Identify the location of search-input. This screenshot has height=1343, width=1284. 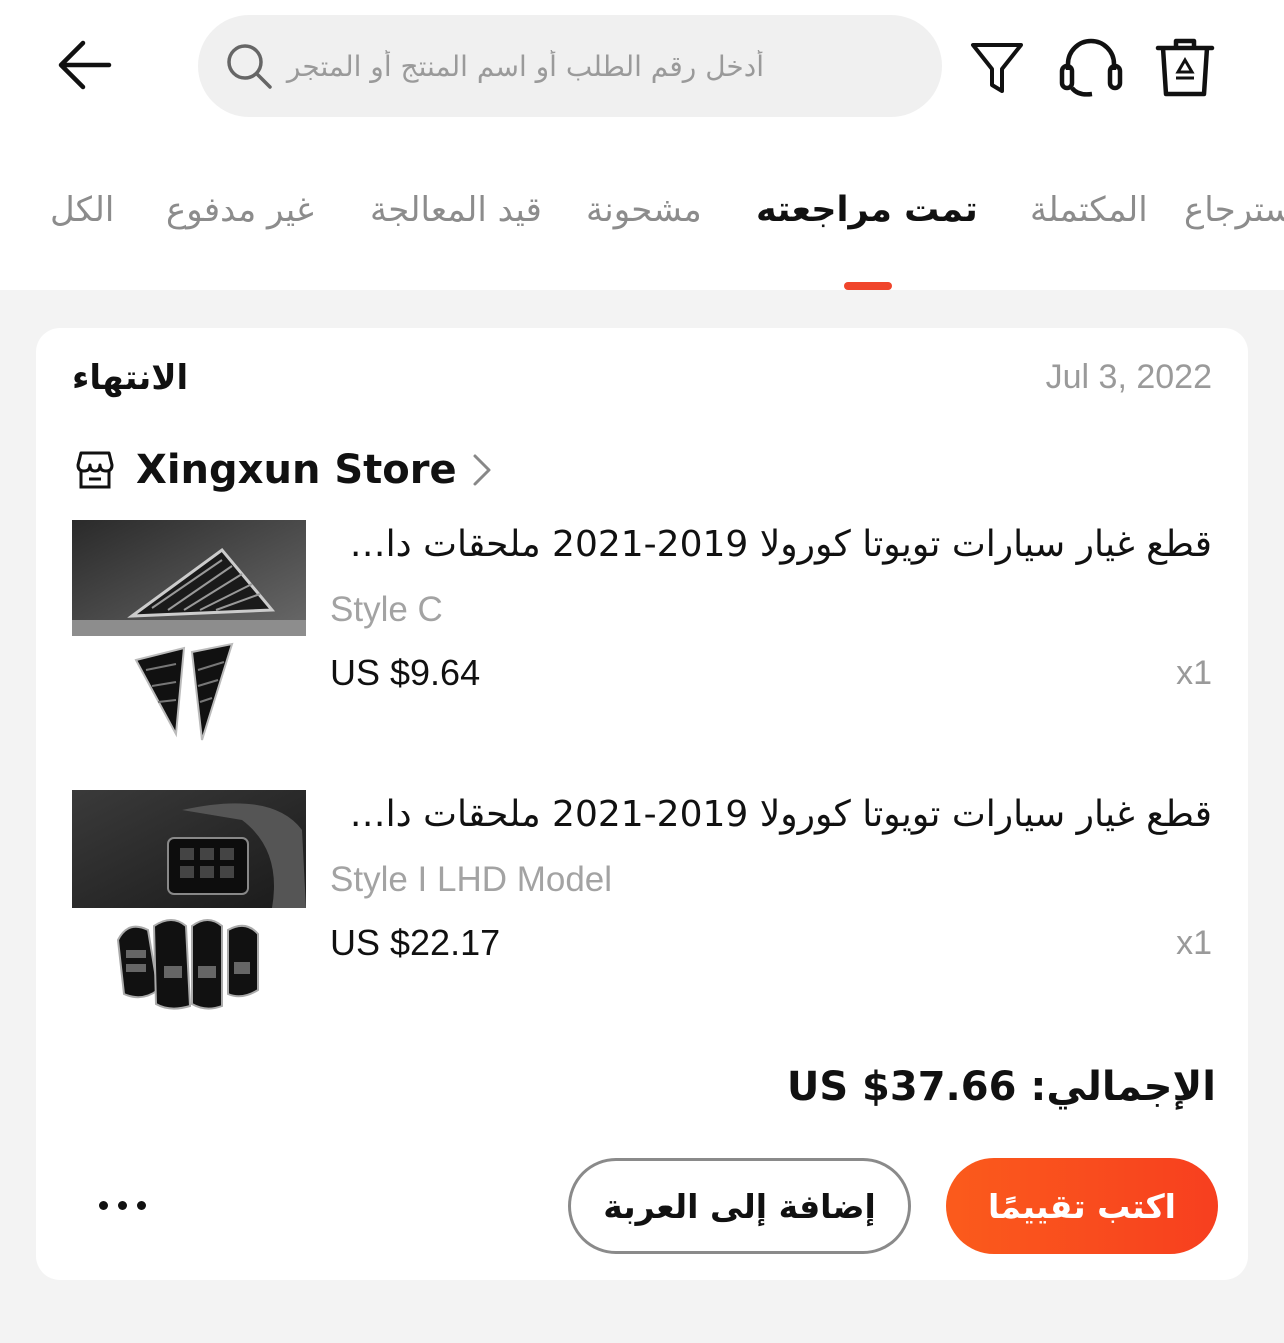
(524, 66).